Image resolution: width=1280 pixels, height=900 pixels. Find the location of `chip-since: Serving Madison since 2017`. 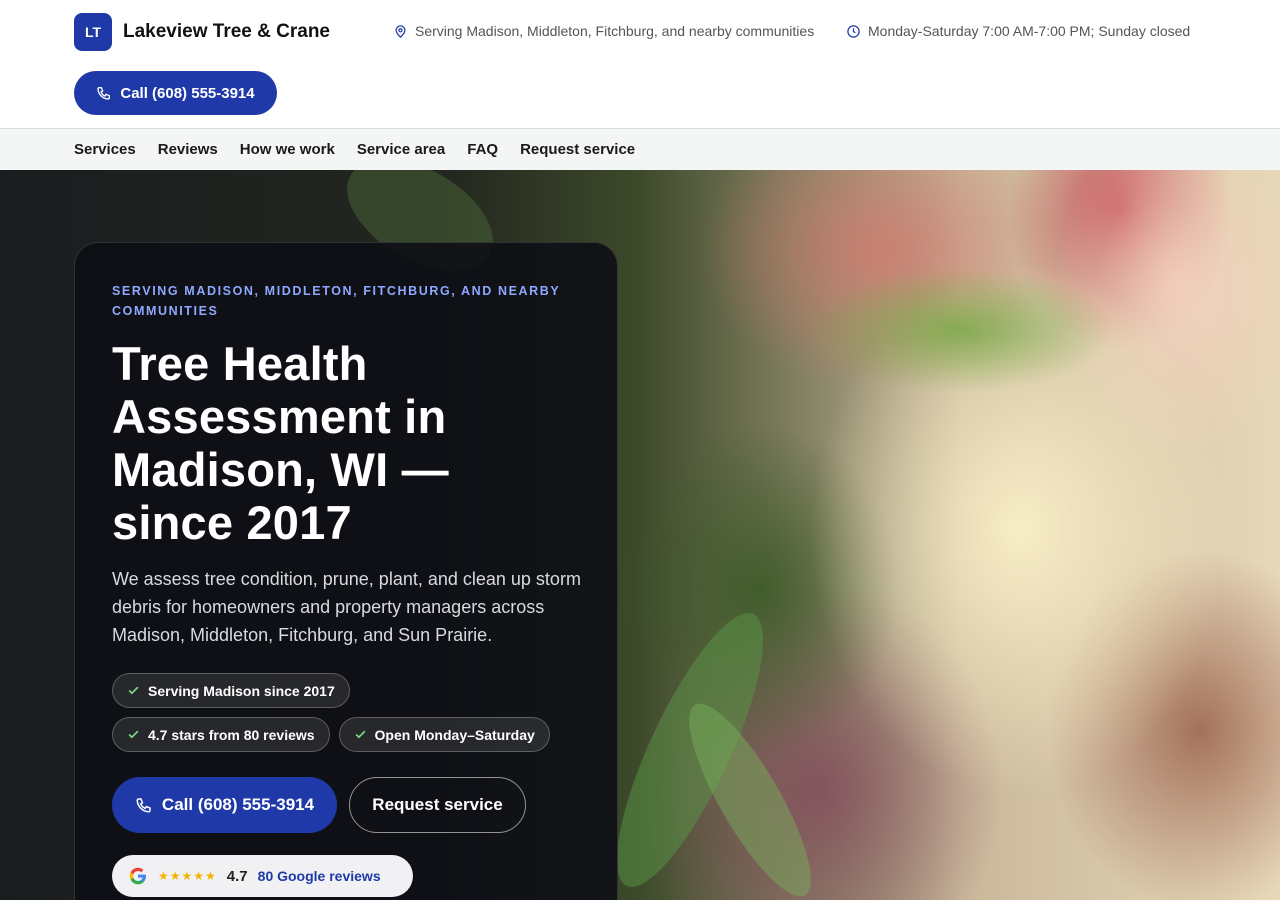

chip-since: Serving Madison since 2017 is located at coordinates (231, 690).